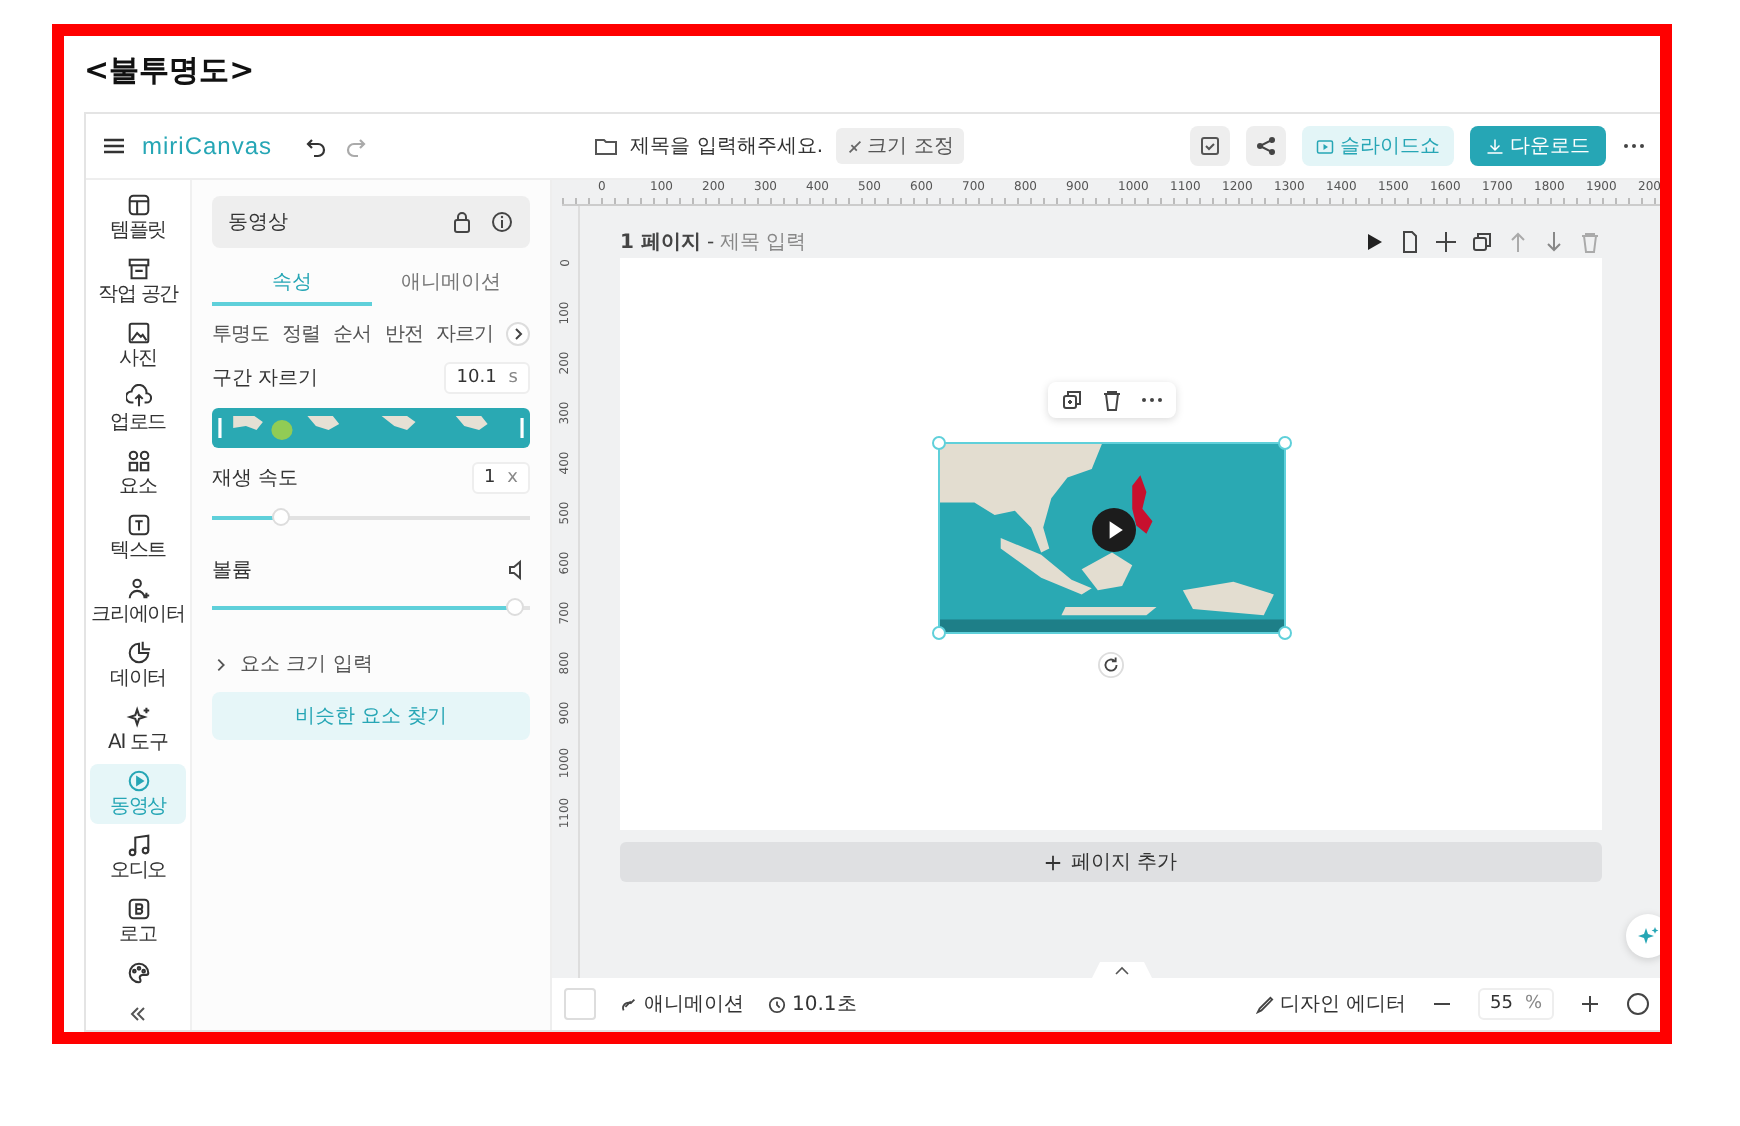  What do you see at coordinates (629, 1004) in the screenshot?
I see `animation-icon` at bounding box center [629, 1004].